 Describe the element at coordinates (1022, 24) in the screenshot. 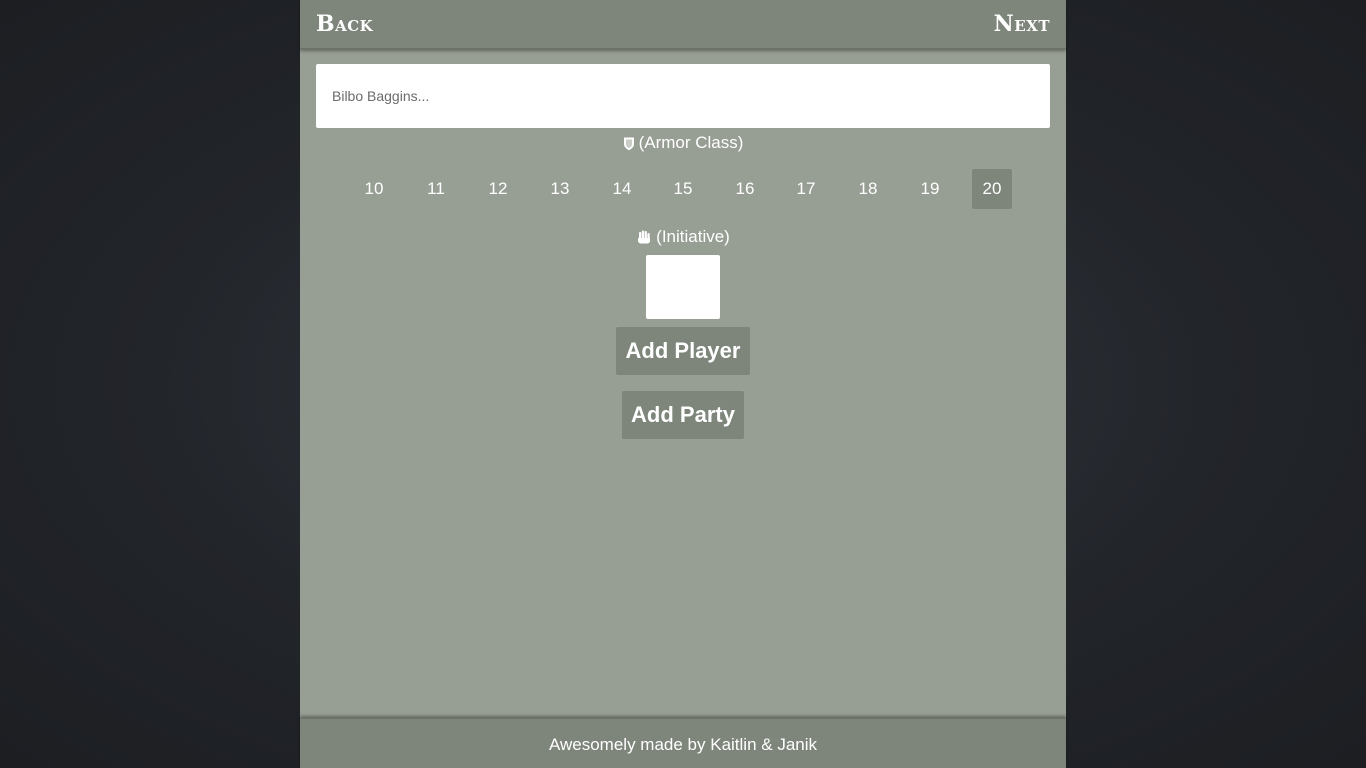

I see `next-button: Next` at that location.